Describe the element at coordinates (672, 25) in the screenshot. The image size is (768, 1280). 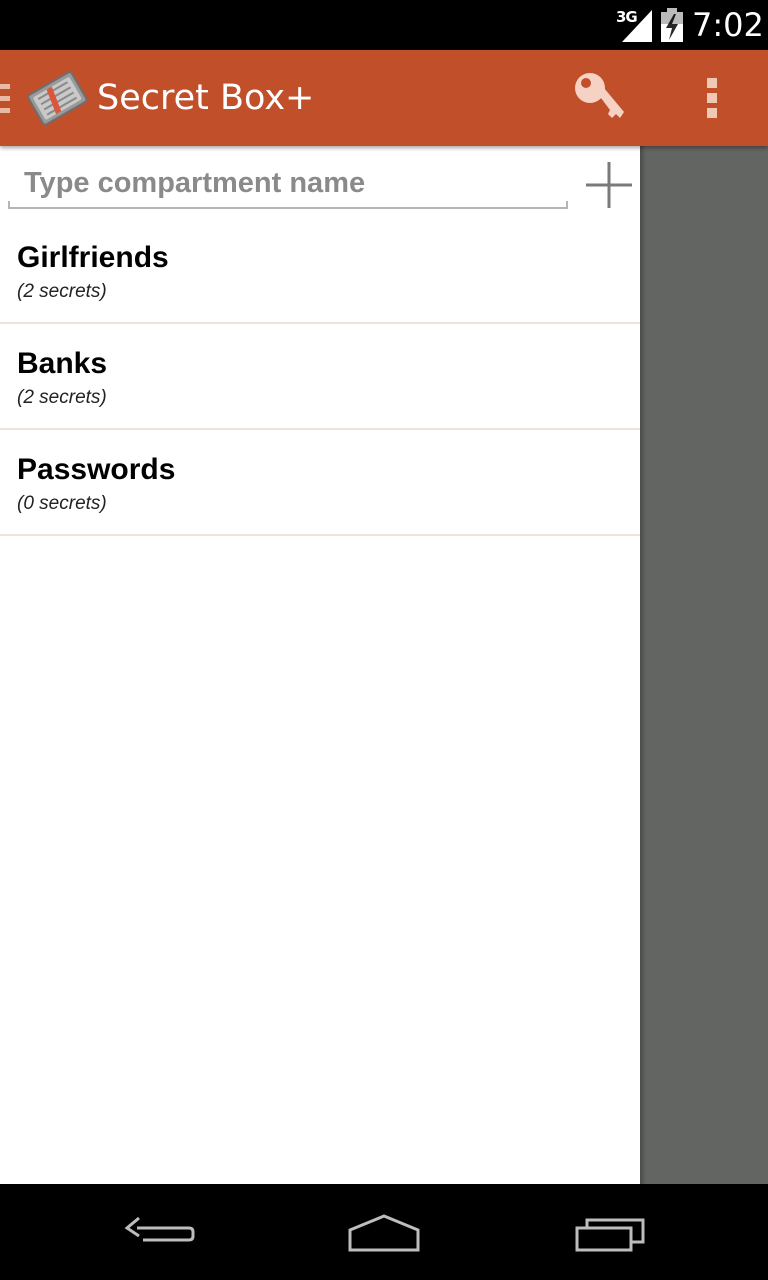
I see `battery-icon` at that location.